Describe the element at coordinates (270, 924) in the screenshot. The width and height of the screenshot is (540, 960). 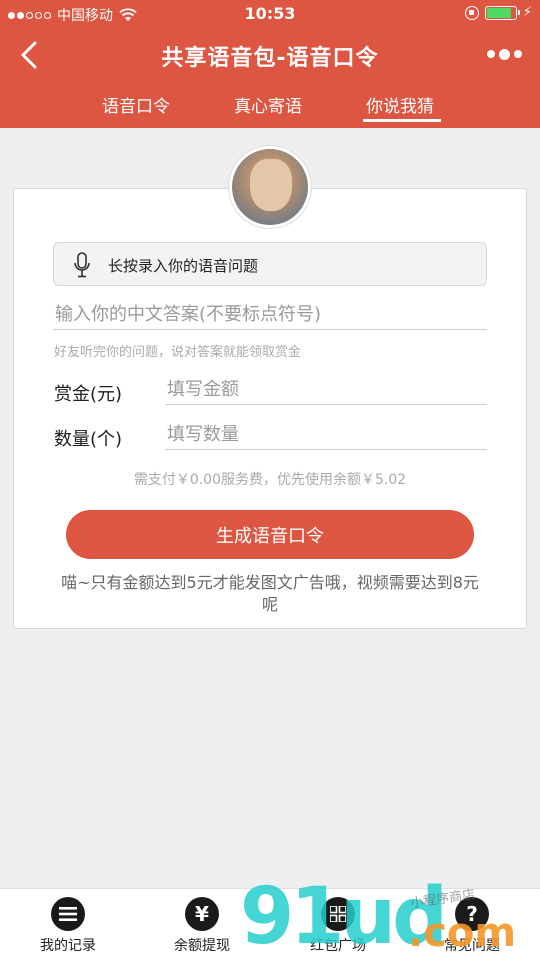
I see `bottom-nav: 我的记录 ¥ 余额提现 红包广场 ? 常见问题` at that location.